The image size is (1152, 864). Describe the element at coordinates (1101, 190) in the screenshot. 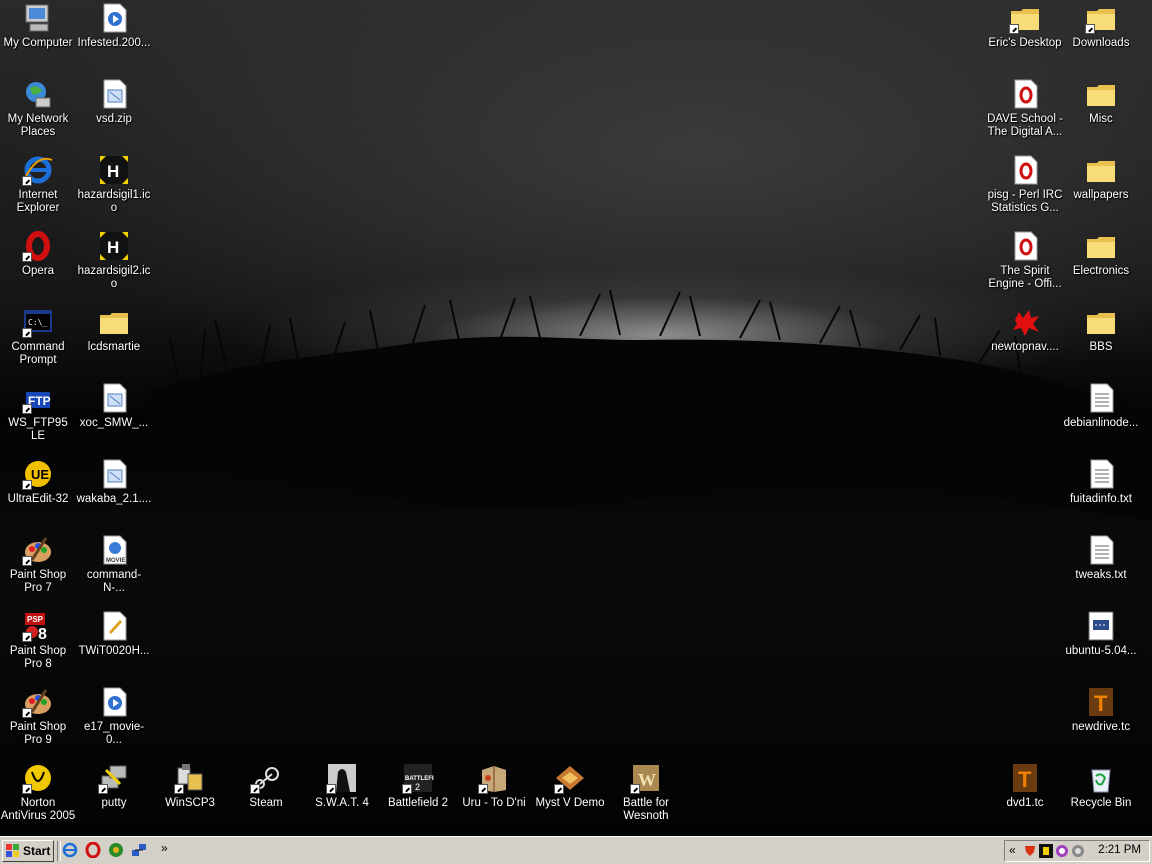

I see `desktop-icon-wallpapers: wallpapers` at that location.